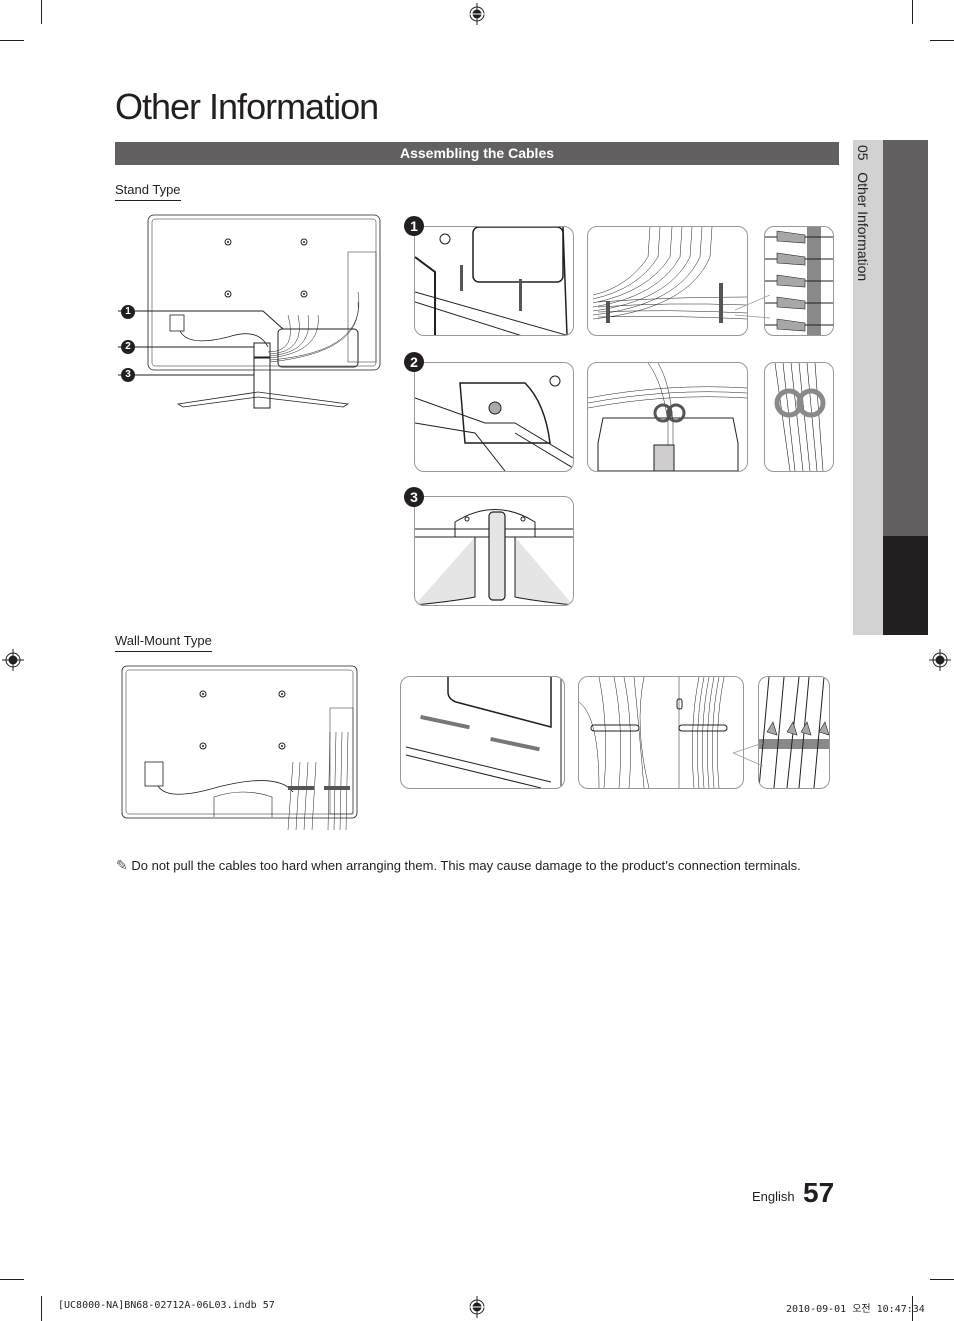 The height and width of the screenshot is (1321, 954). Describe the element at coordinates (863, 153) in the screenshot. I see `chapter-number: 05` at that location.